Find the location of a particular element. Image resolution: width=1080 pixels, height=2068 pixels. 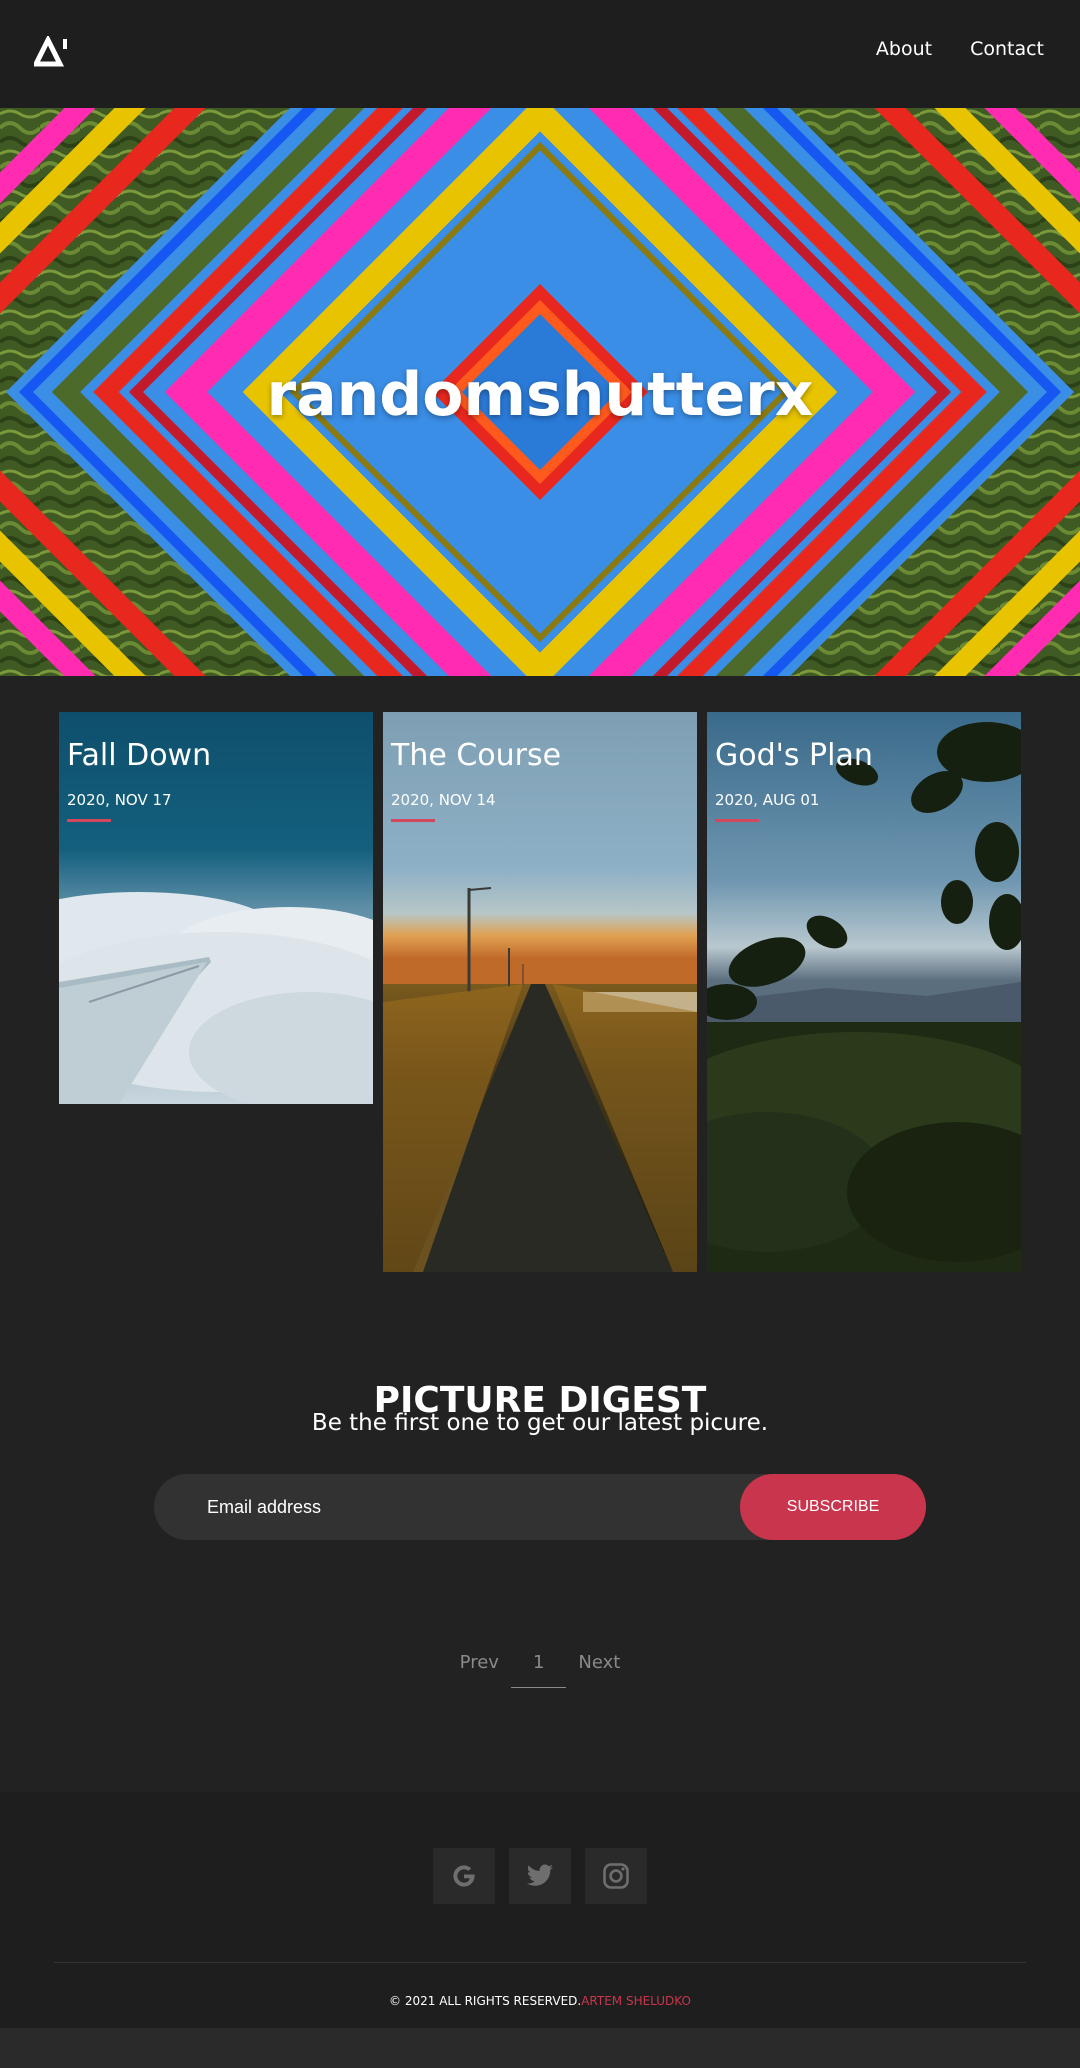

current-page: 1 is located at coordinates (538, 1670).